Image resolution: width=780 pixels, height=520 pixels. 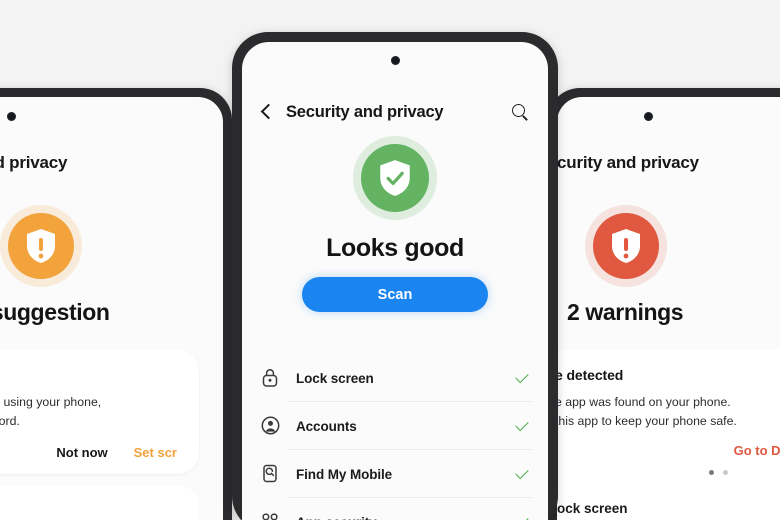 What do you see at coordinates (395, 248) in the screenshot?
I see `status-label: Looks good` at bounding box center [395, 248].